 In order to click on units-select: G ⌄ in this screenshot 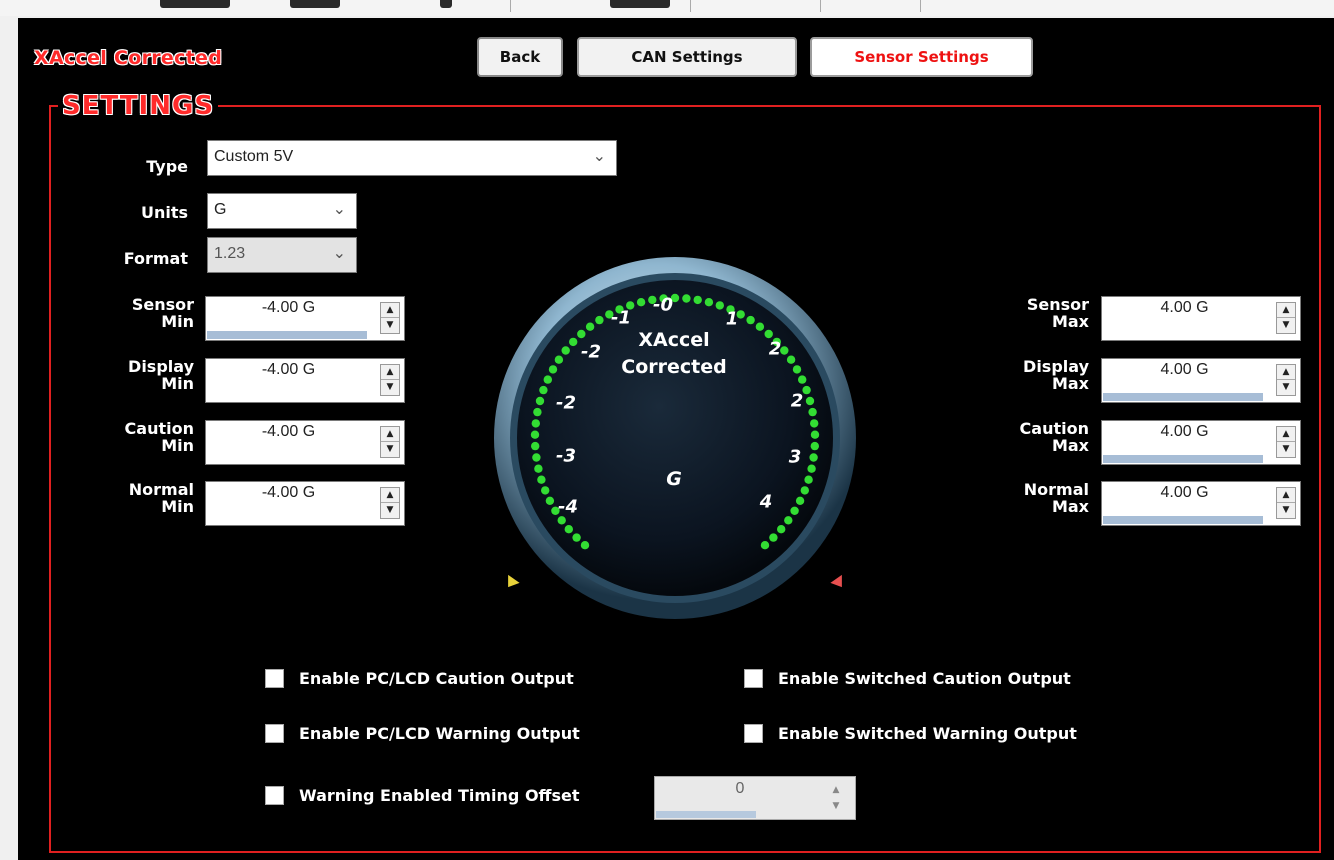, I will do `click(282, 211)`.